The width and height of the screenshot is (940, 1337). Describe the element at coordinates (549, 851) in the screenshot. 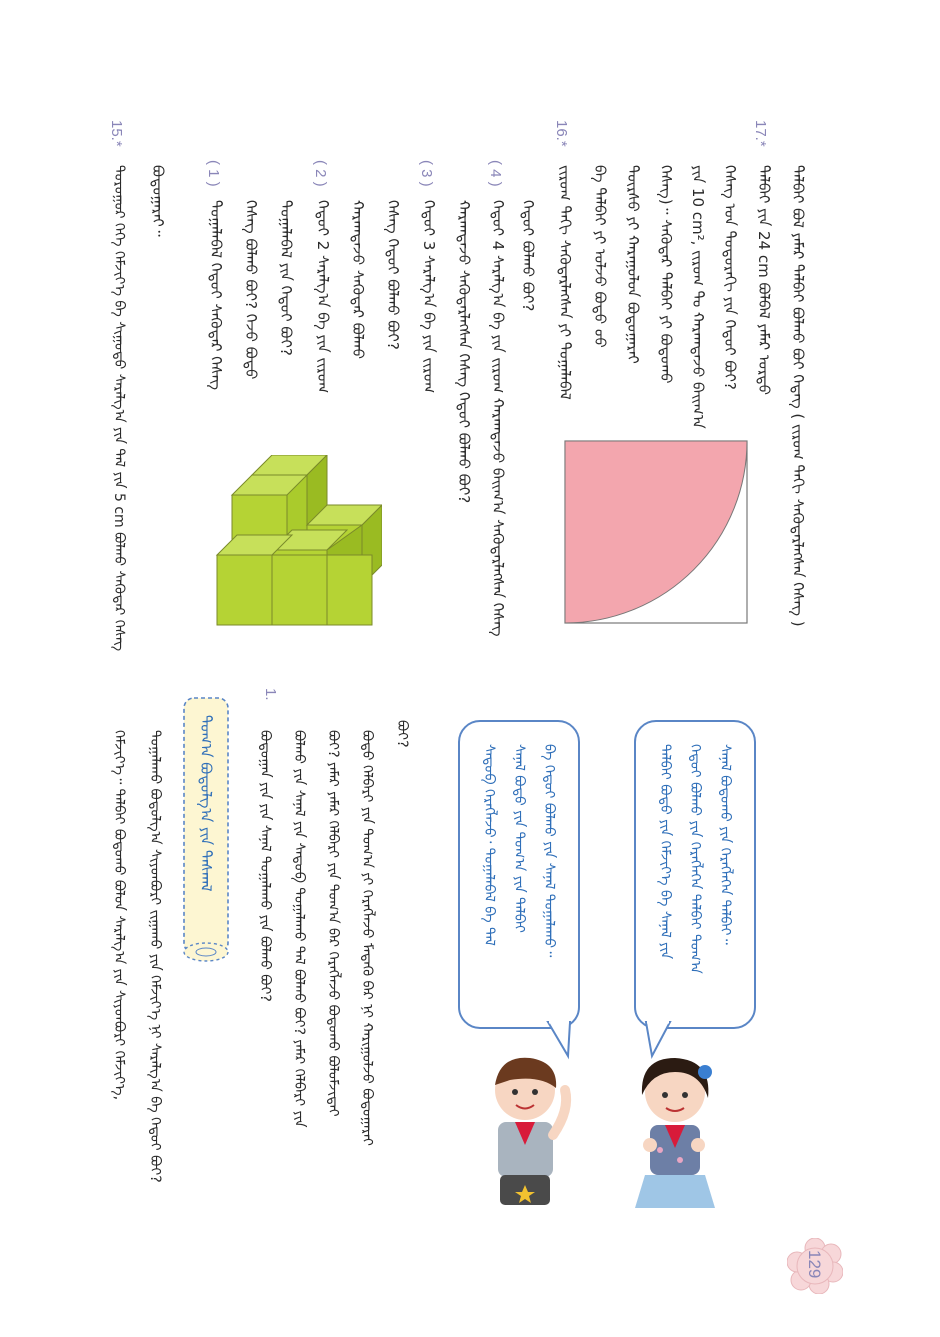

I see `boy-bubble-line1: ᠪᠠ ᠬᠡᠳᠦᠢ ᠪᠣᠯᠬᠤ ᠶᠢᠨ ᠰᠠᠨᠠᠯ ᠲᠣᠭᠠᠯᠠᠬᠤ᠃` at that location.